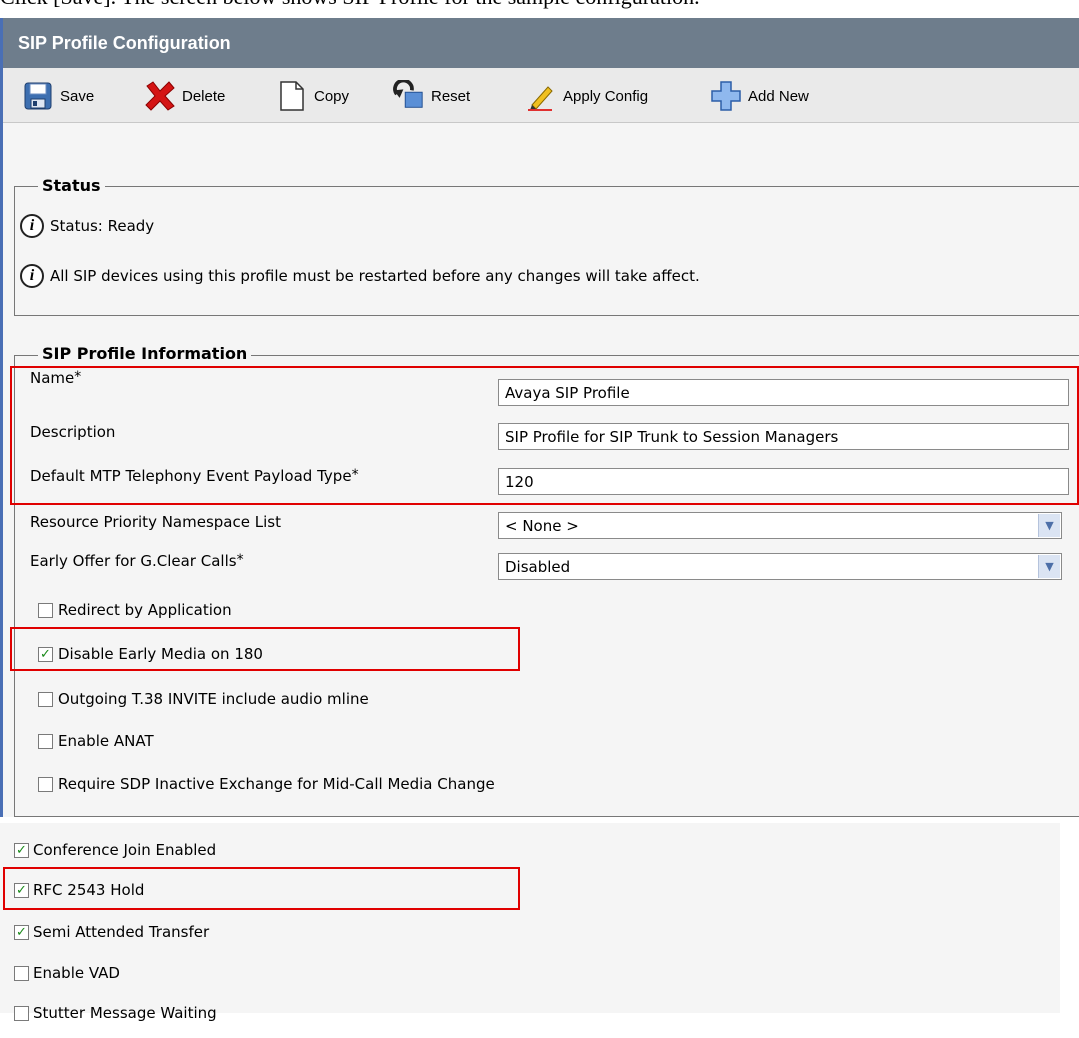 The image size is (1079, 1038). Describe the element at coordinates (102, 226) in the screenshot. I see `status-text: Status: Ready` at that location.